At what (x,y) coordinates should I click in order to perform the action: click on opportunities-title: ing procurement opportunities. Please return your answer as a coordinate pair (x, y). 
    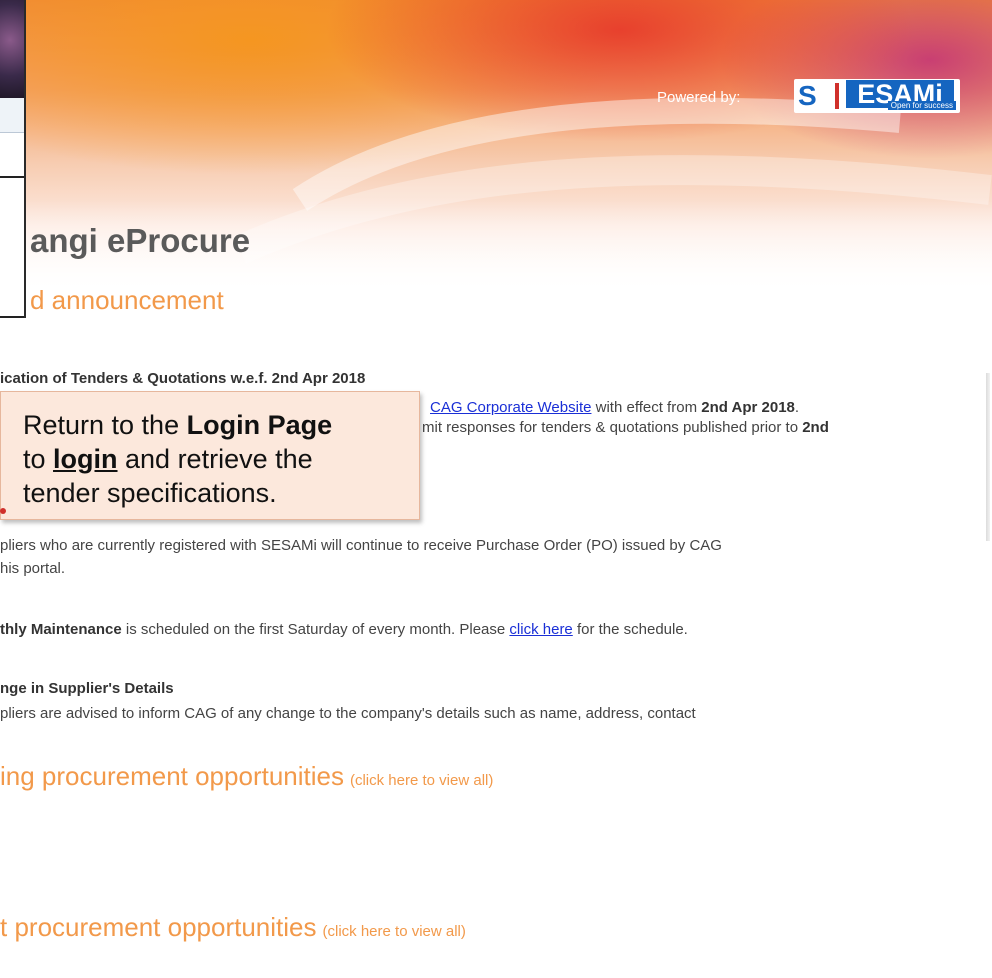
    Looking at the image, I should click on (172, 776).